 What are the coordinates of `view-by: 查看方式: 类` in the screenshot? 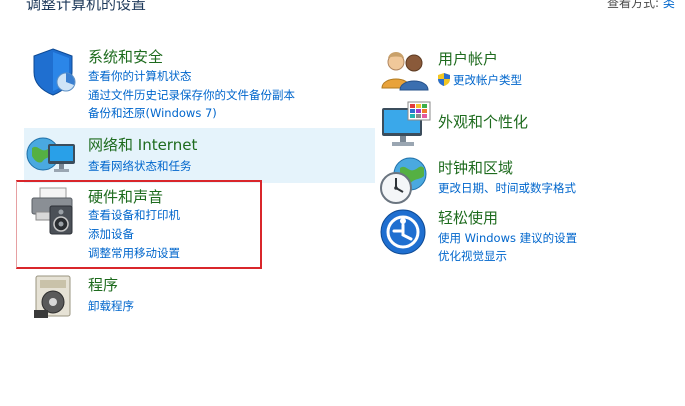 It's located at (641, 5).